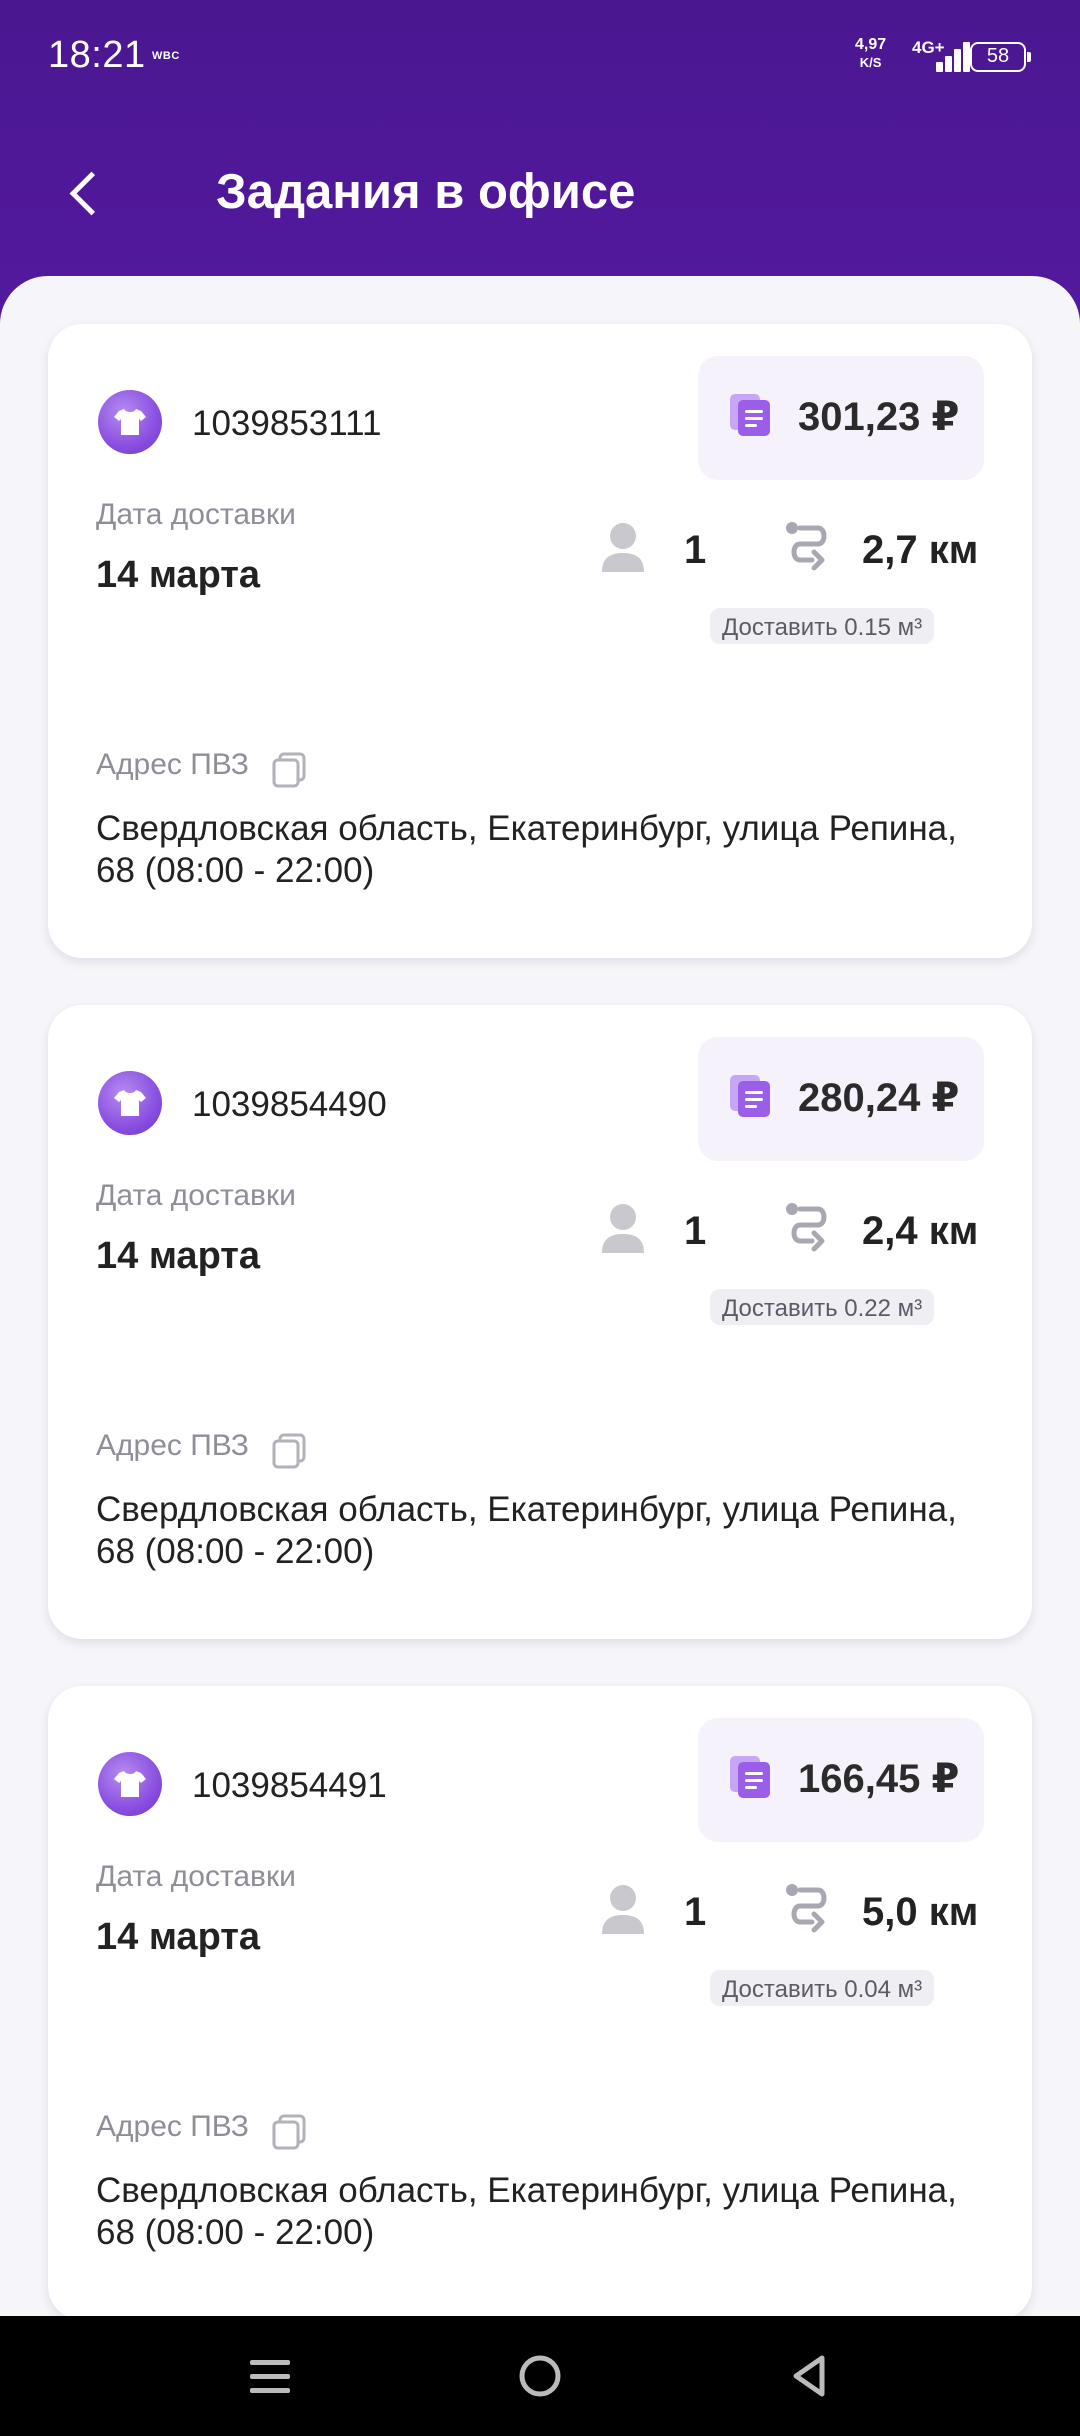 The image size is (1080, 2436). Describe the element at coordinates (870, 62) in the screenshot. I see `speed-unit: K/S` at that location.